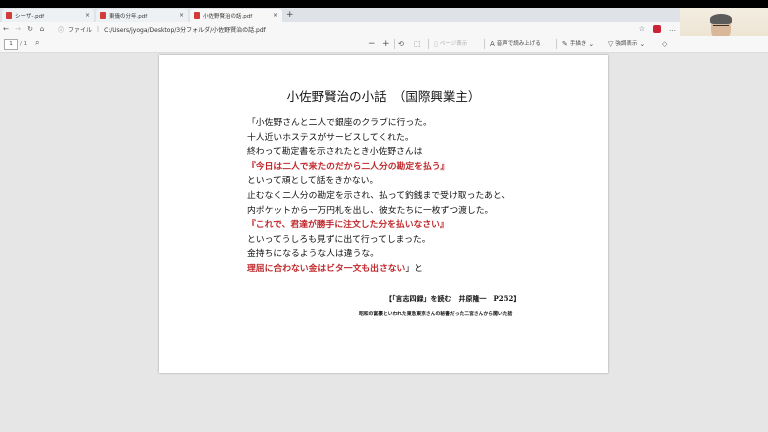 The width and height of the screenshot is (768, 432). What do you see at coordinates (18, 29) in the screenshot?
I see `forward-icon: →` at bounding box center [18, 29].